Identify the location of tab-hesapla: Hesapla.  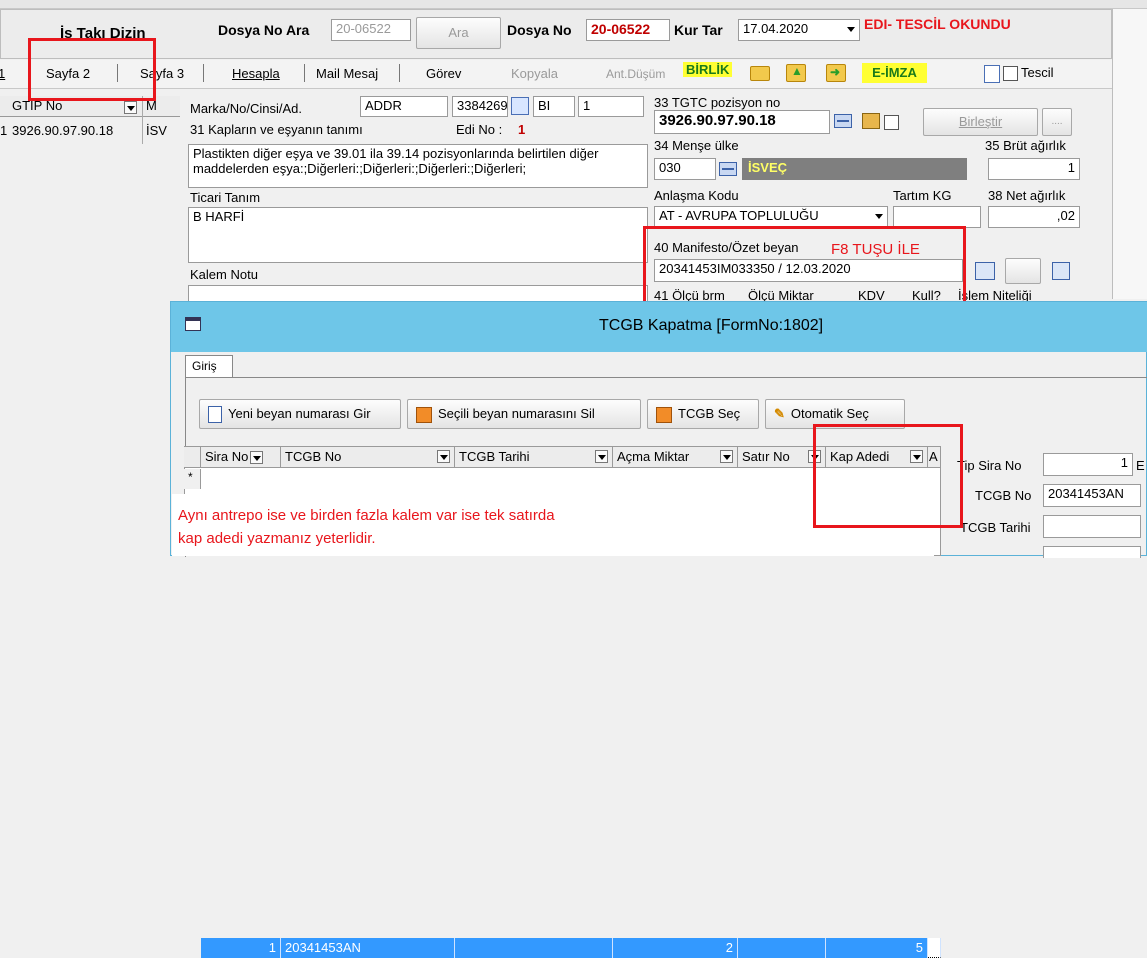
(256, 73).